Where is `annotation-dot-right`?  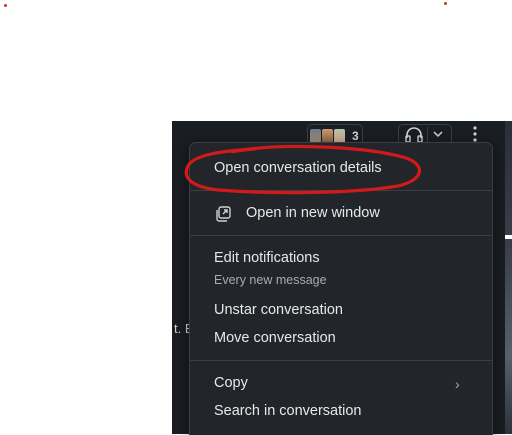 annotation-dot-right is located at coordinates (445, 3).